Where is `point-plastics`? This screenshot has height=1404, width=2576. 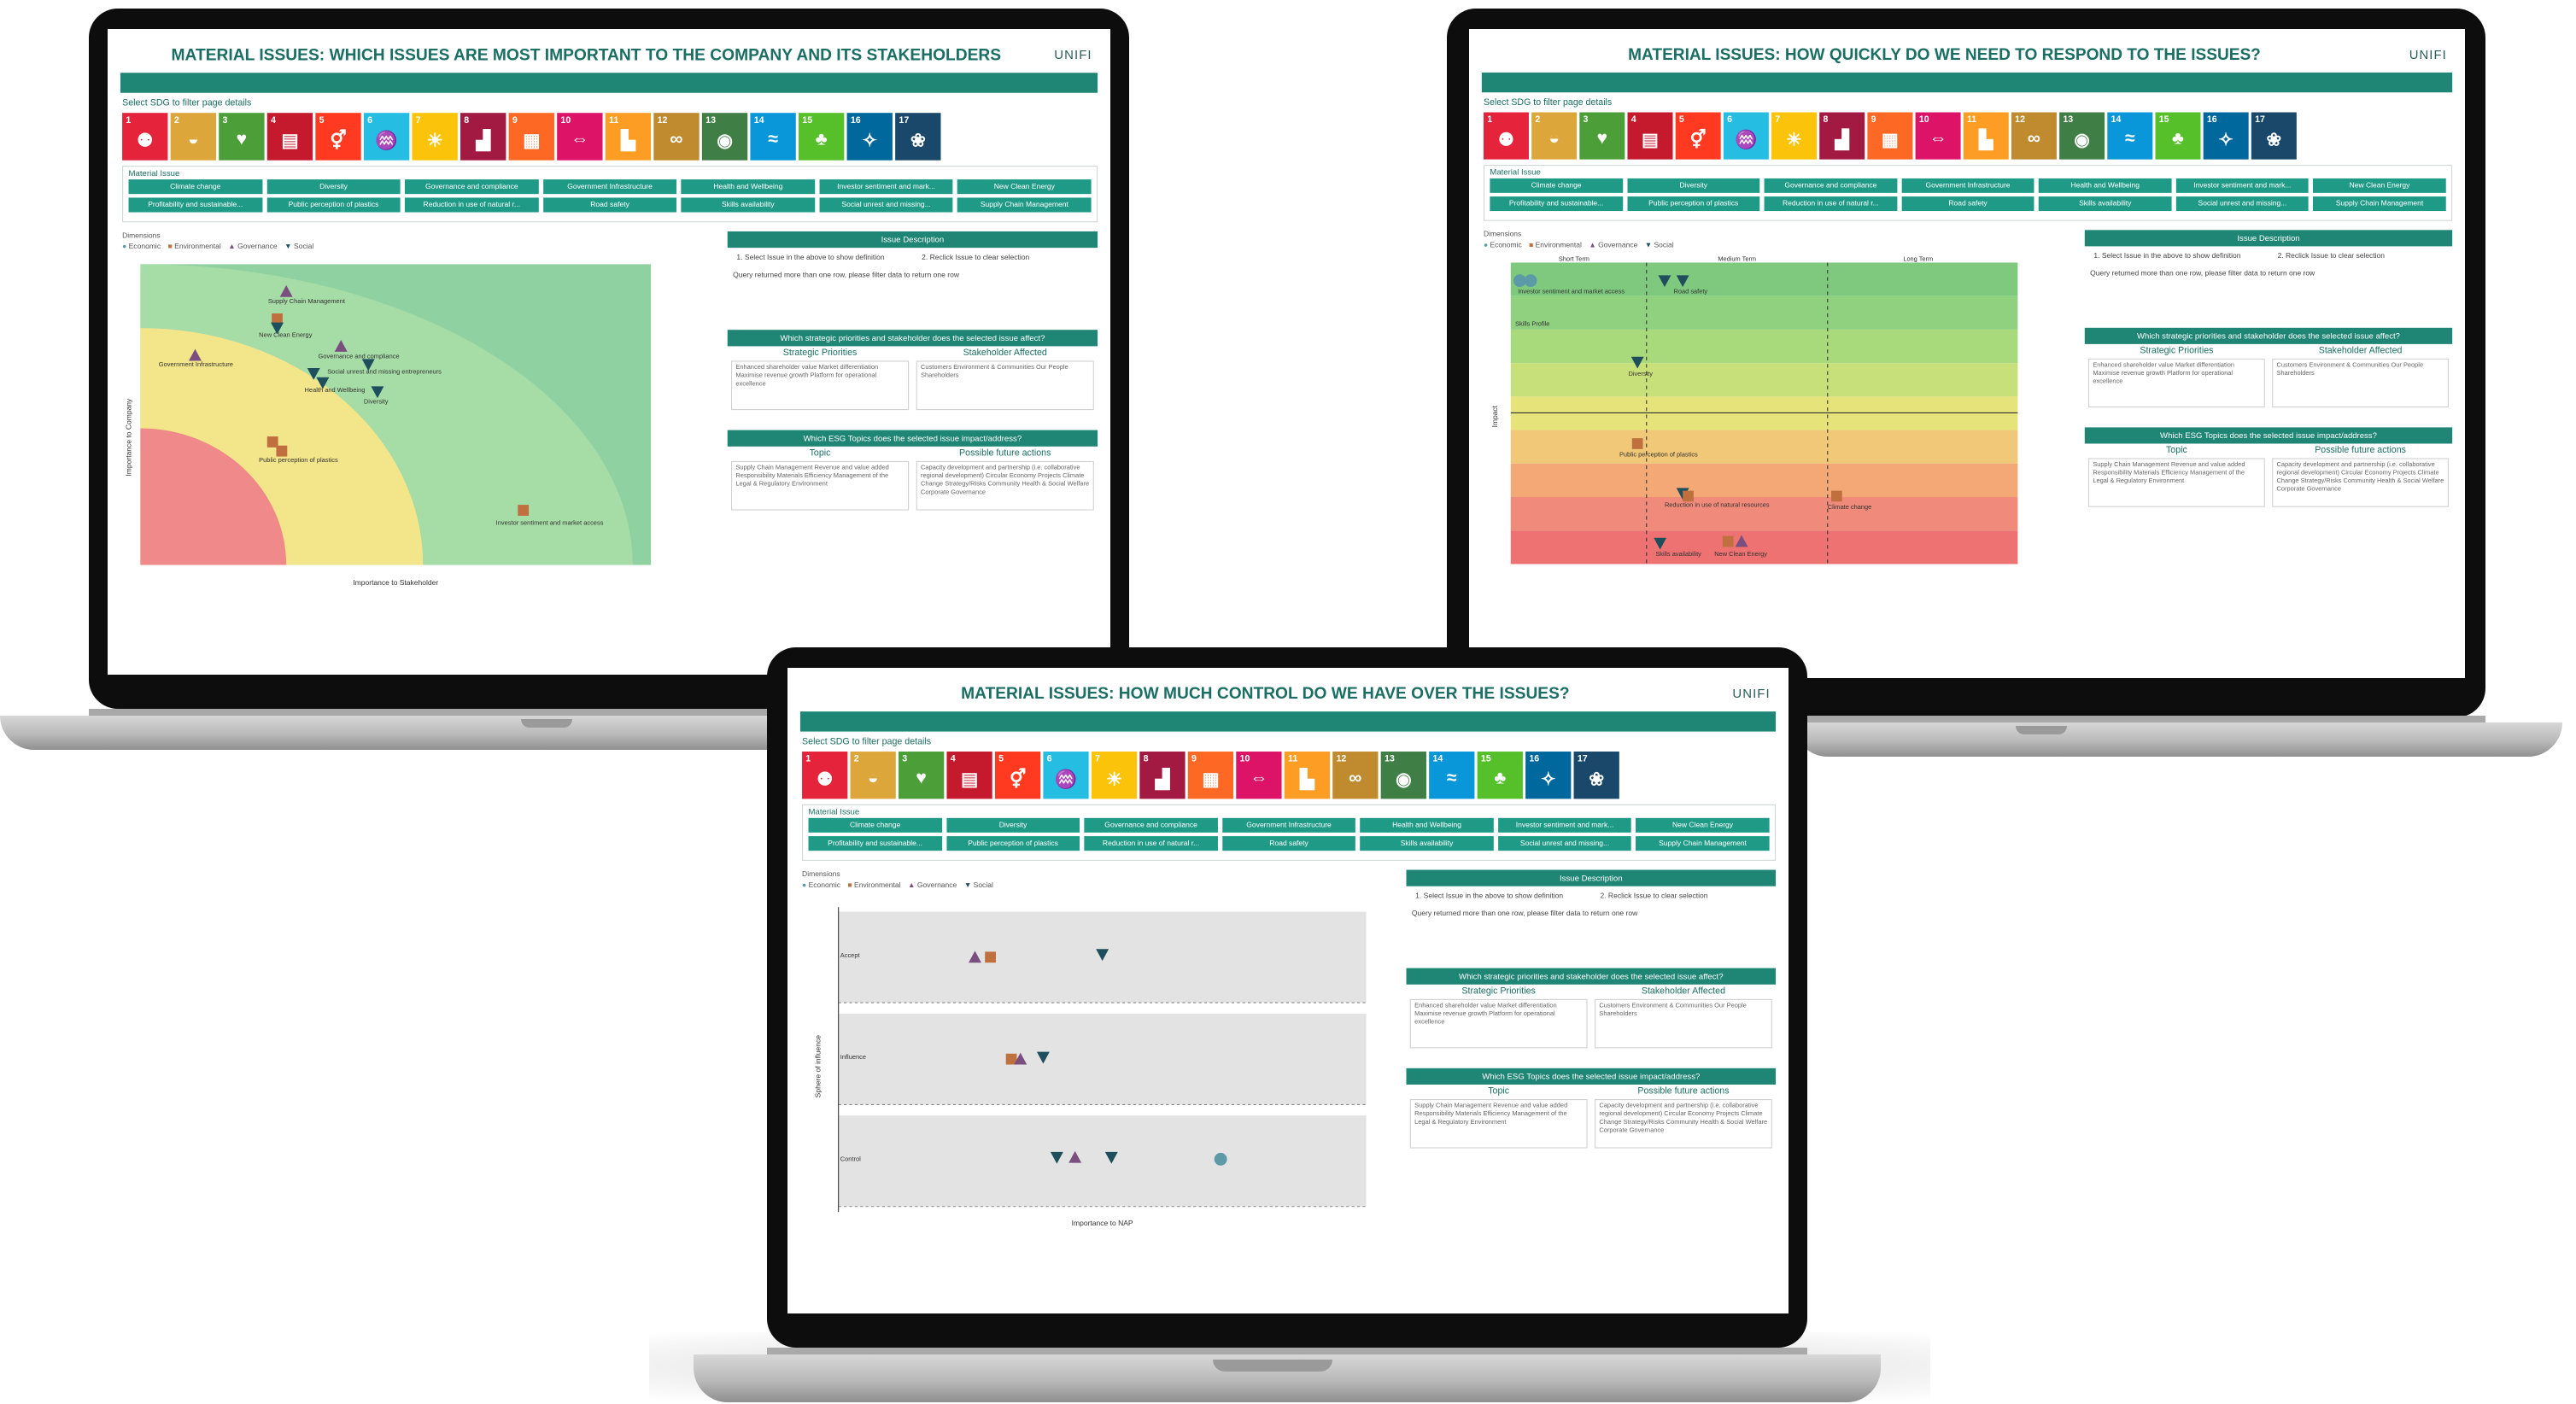 point-plastics is located at coordinates (1637, 443).